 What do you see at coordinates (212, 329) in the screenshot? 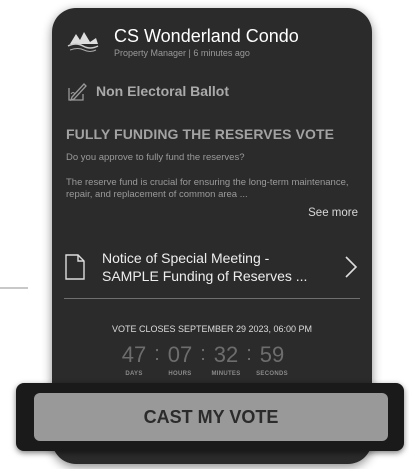
I see `vote-closes-label: VOTE CLOSES SEPTEMBER 29 2023, 06:00 PM` at bounding box center [212, 329].